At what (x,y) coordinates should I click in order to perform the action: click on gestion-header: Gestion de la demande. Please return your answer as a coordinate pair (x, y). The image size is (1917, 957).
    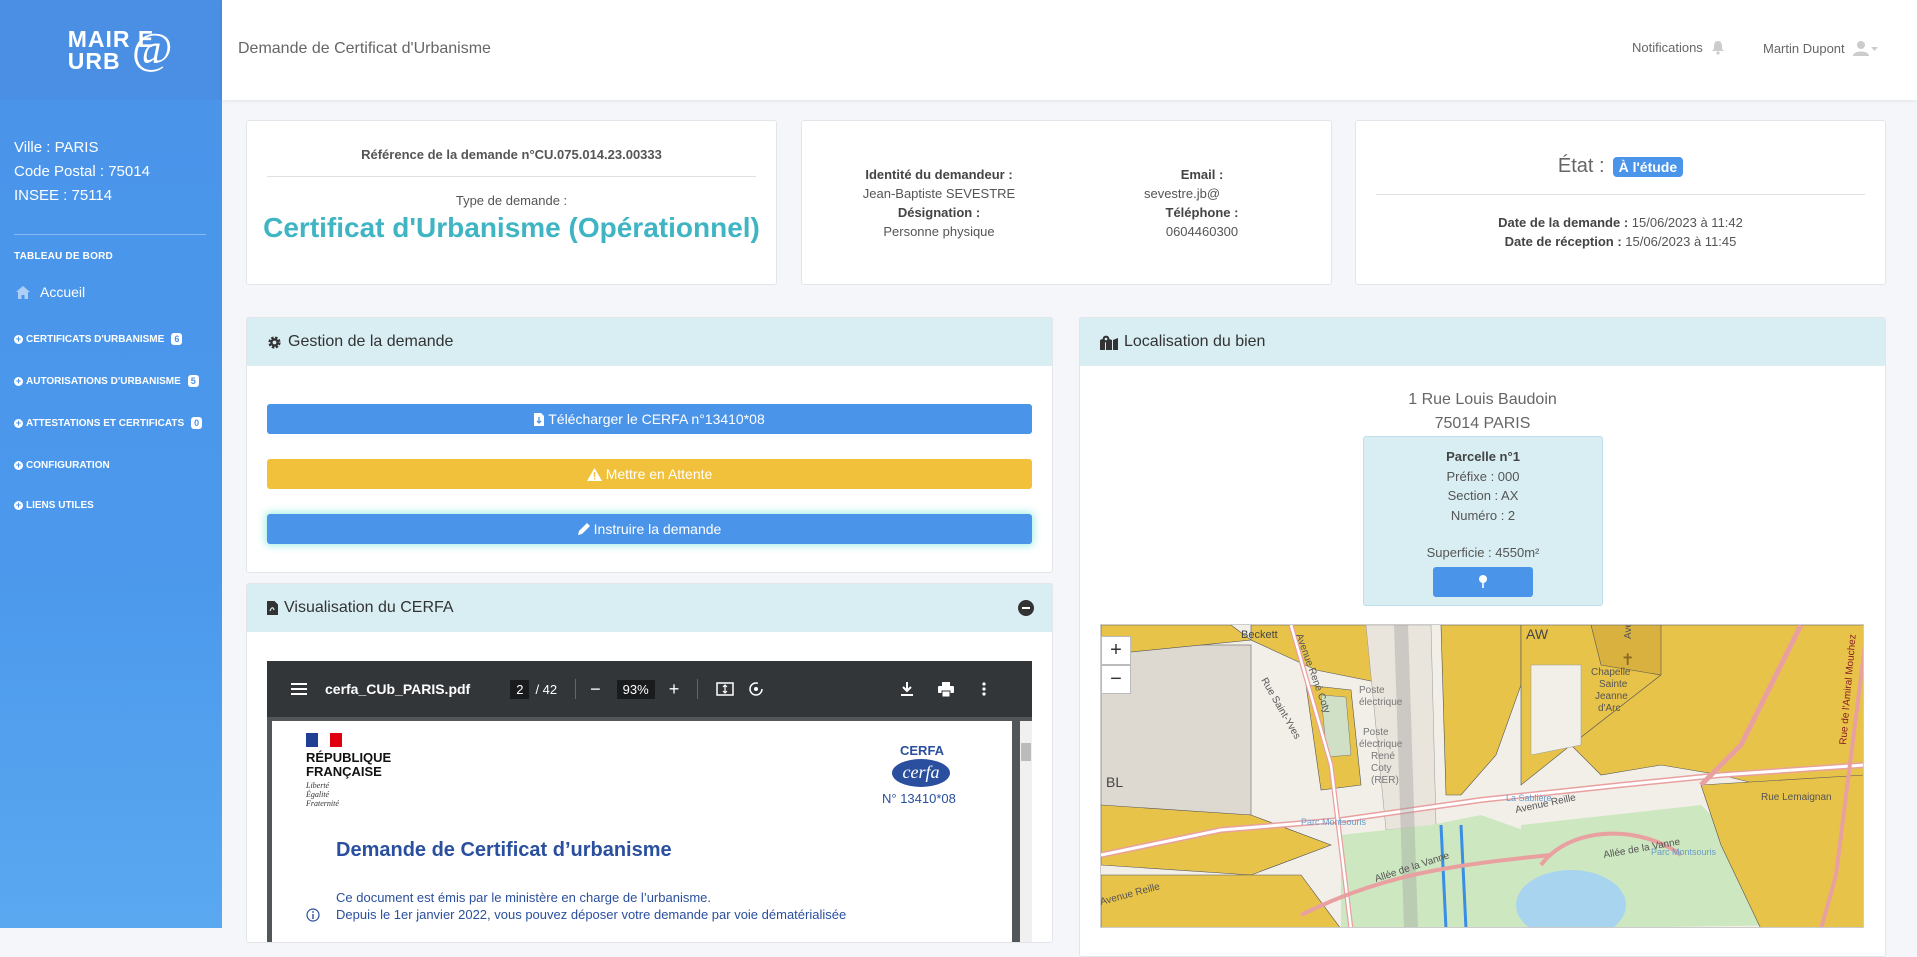
    Looking at the image, I should click on (649, 342).